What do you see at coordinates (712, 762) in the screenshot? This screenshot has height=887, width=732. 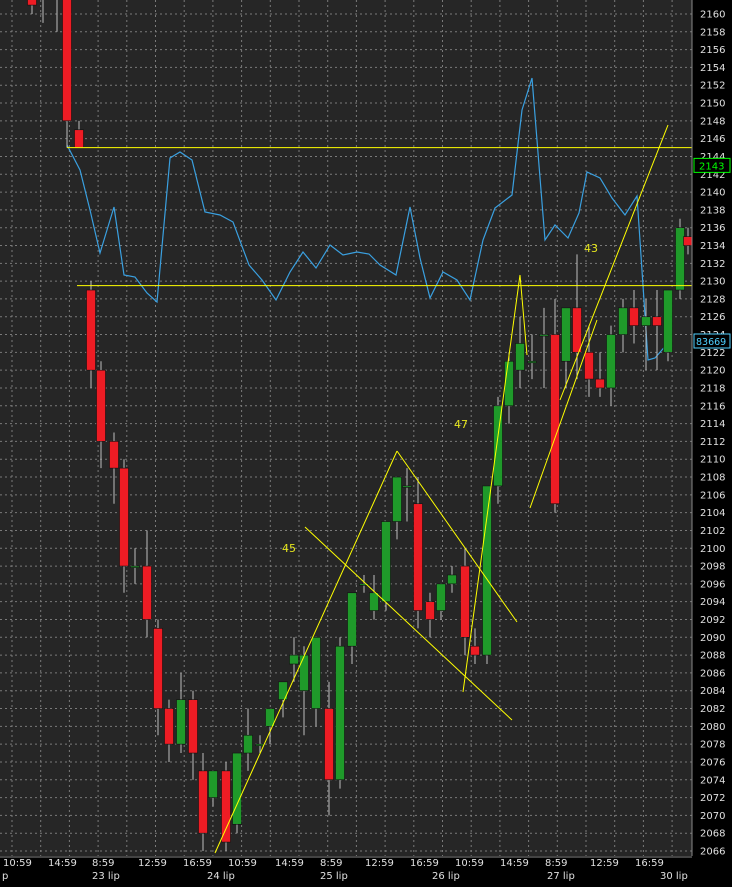 I see `y-tick-label: 2076` at bounding box center [712, 762].